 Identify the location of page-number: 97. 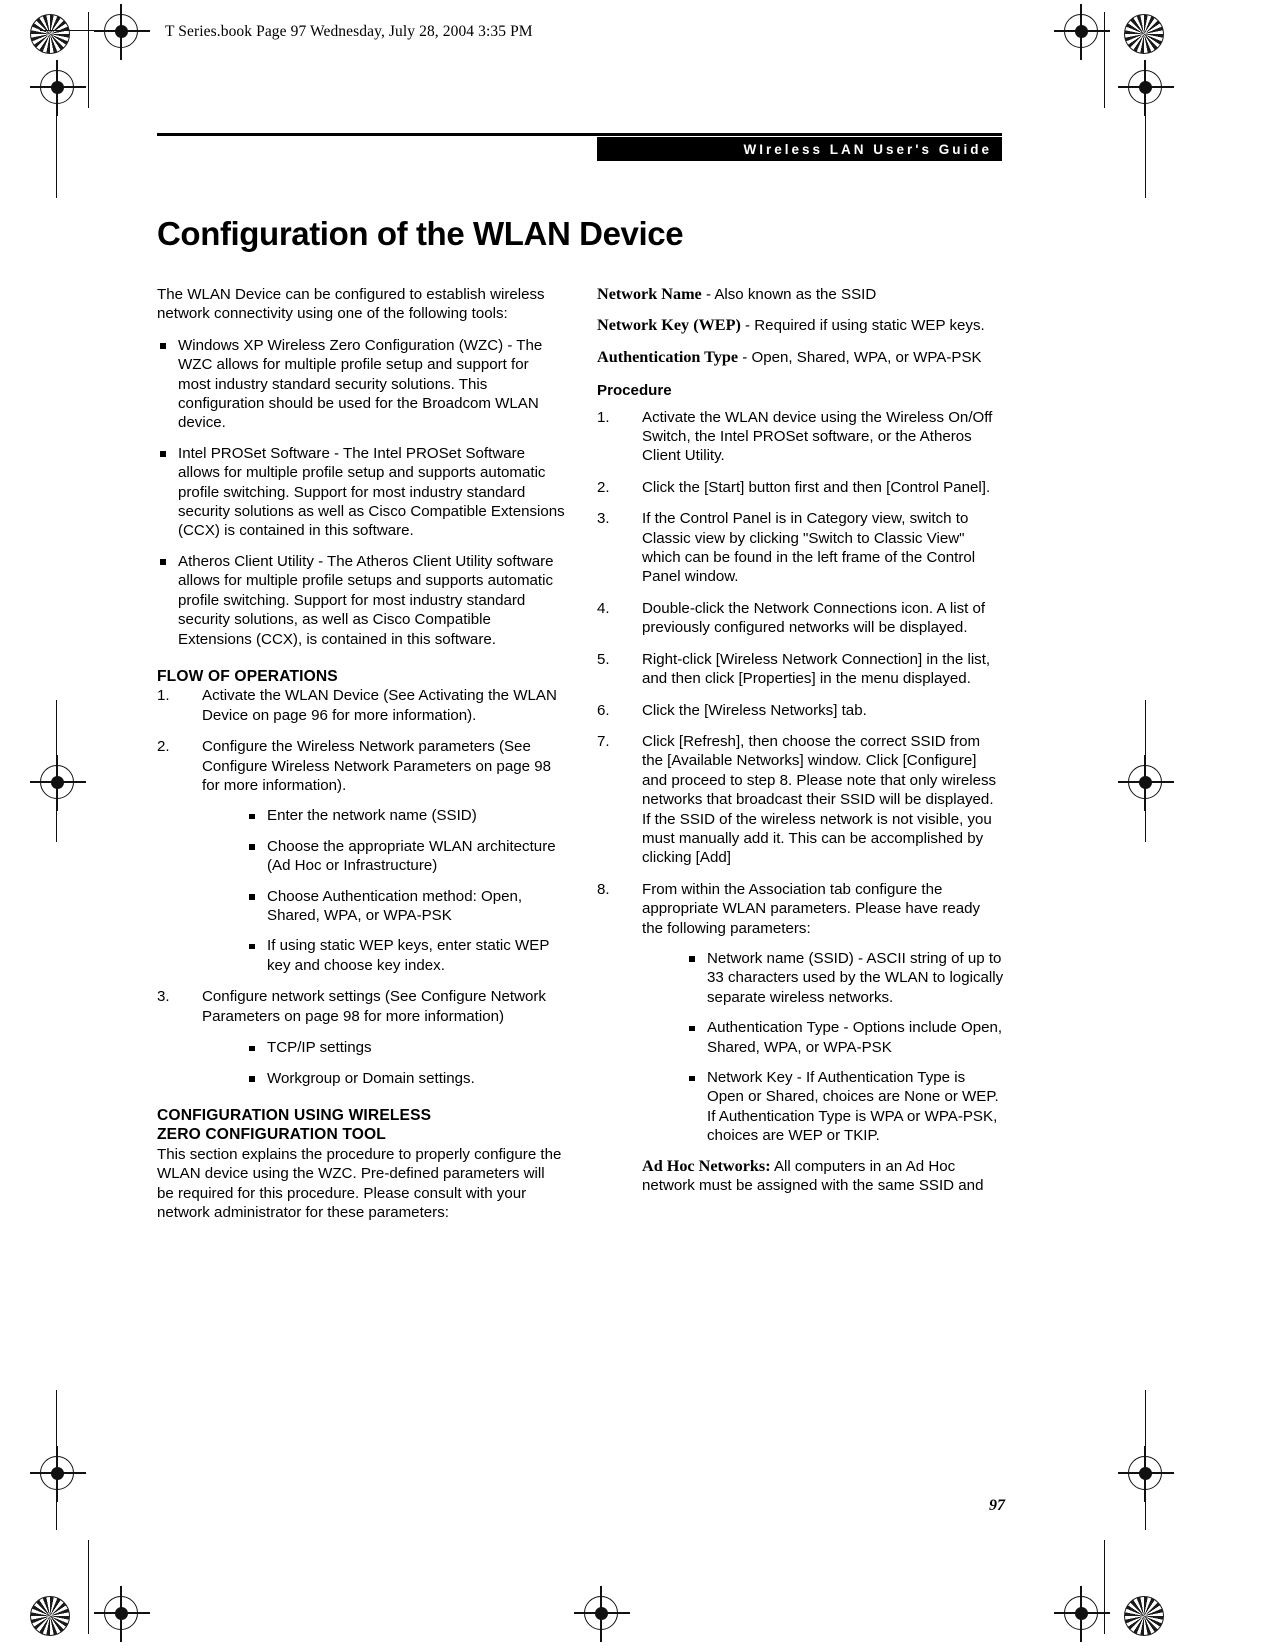
(997, 1505).